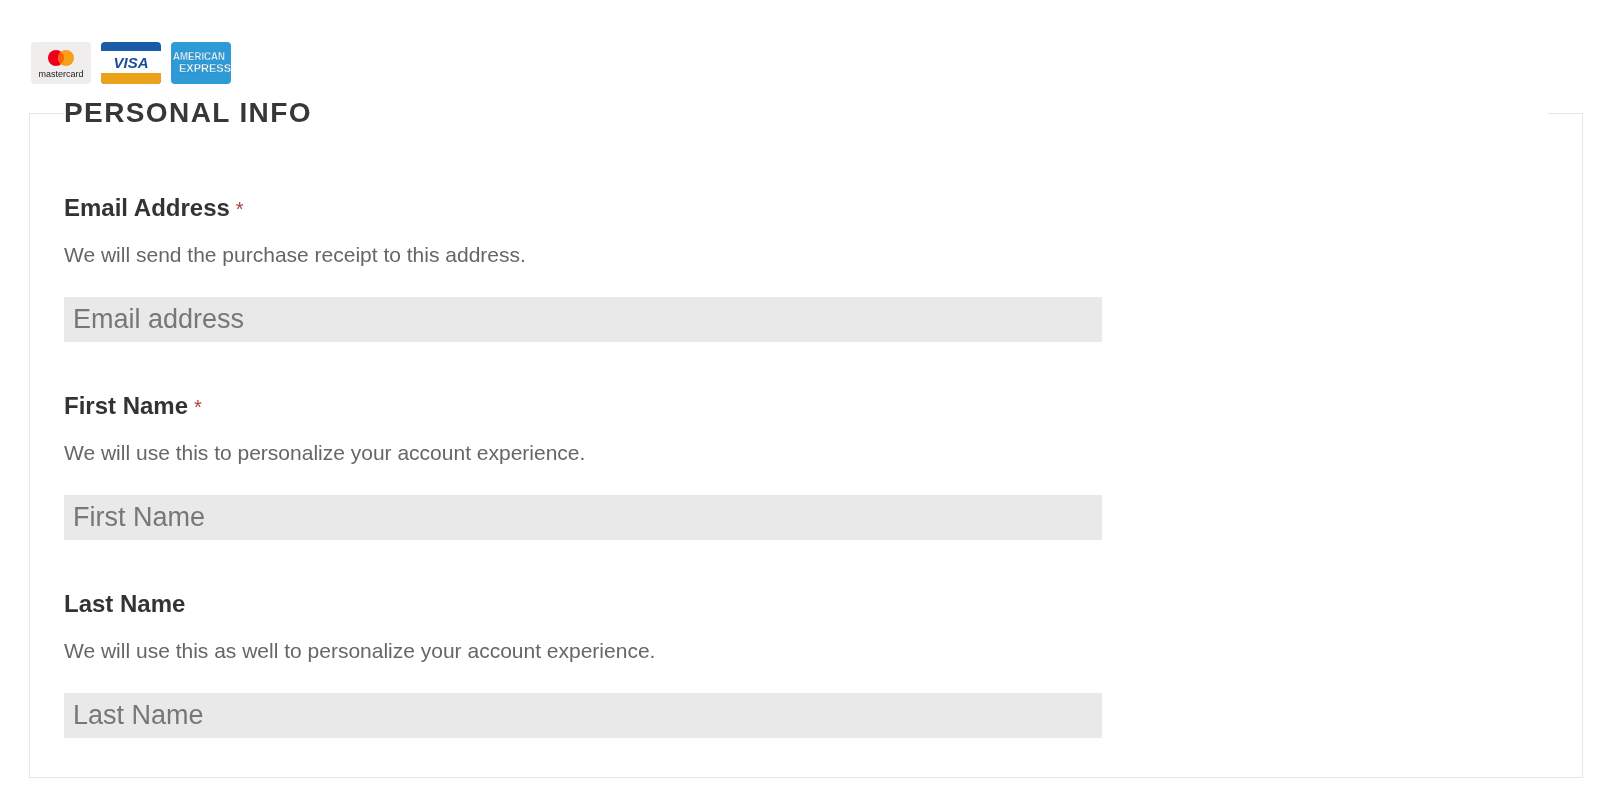  Describe the element at coordinates (583, 715) in the screenshot. I see `text-input: Last Name` at that location.